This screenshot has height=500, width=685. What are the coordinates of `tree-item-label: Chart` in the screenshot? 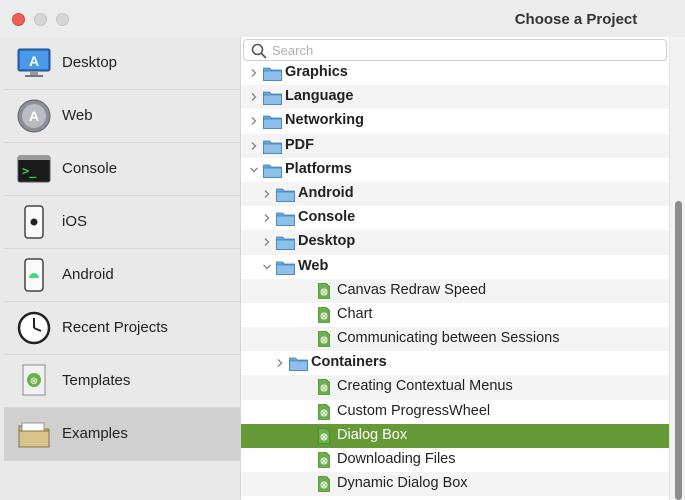 It's located at (355, 313).